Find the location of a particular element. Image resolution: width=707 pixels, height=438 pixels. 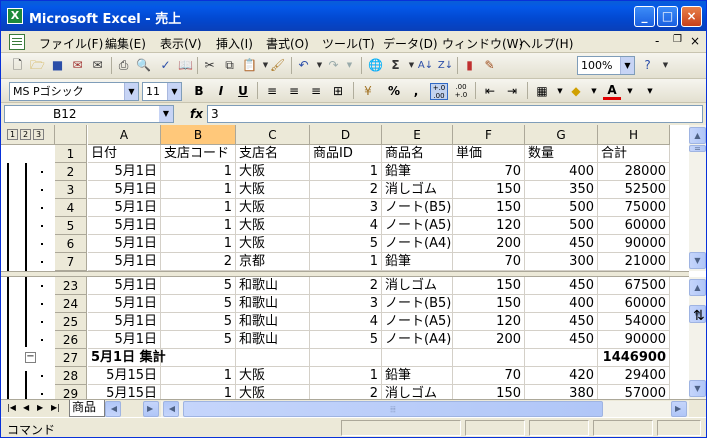

top-vertical-scrollbar: ▲ = ▼ is located at coordinates (697, 198).